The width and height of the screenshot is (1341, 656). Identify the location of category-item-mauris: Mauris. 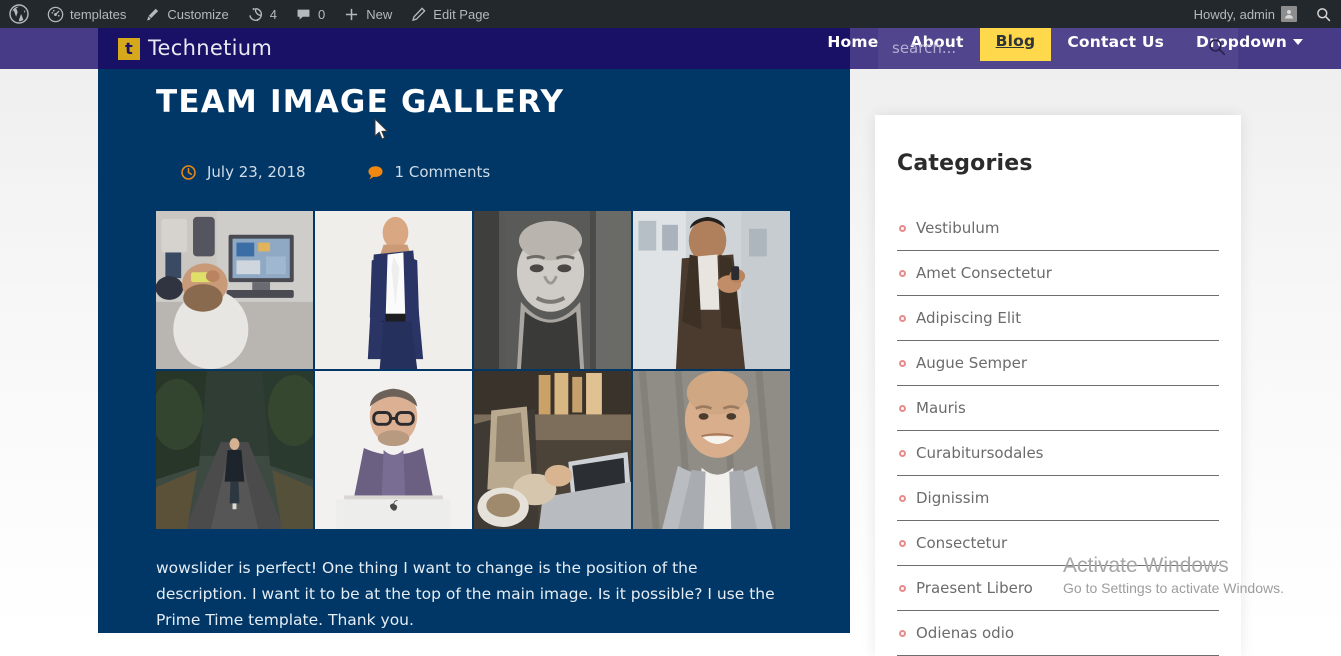
(1058, 408).